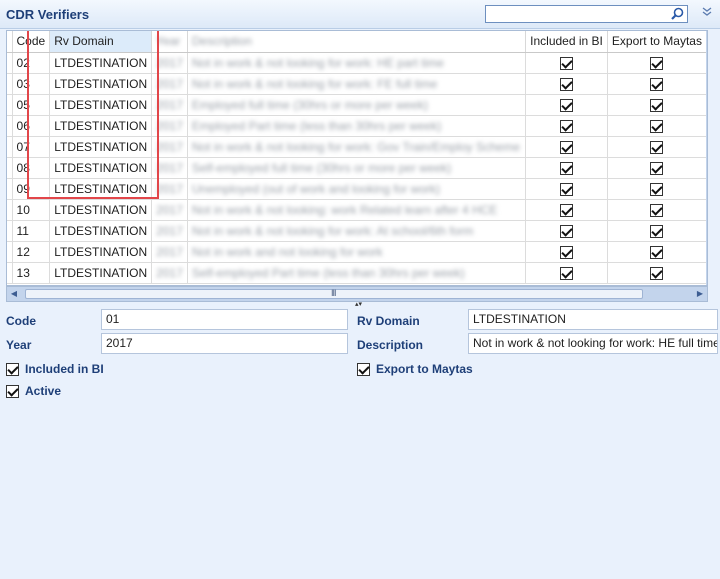  Describe the element at coordinates (31, 147) in the screenshot. I see `code-cell: 07` at that location.